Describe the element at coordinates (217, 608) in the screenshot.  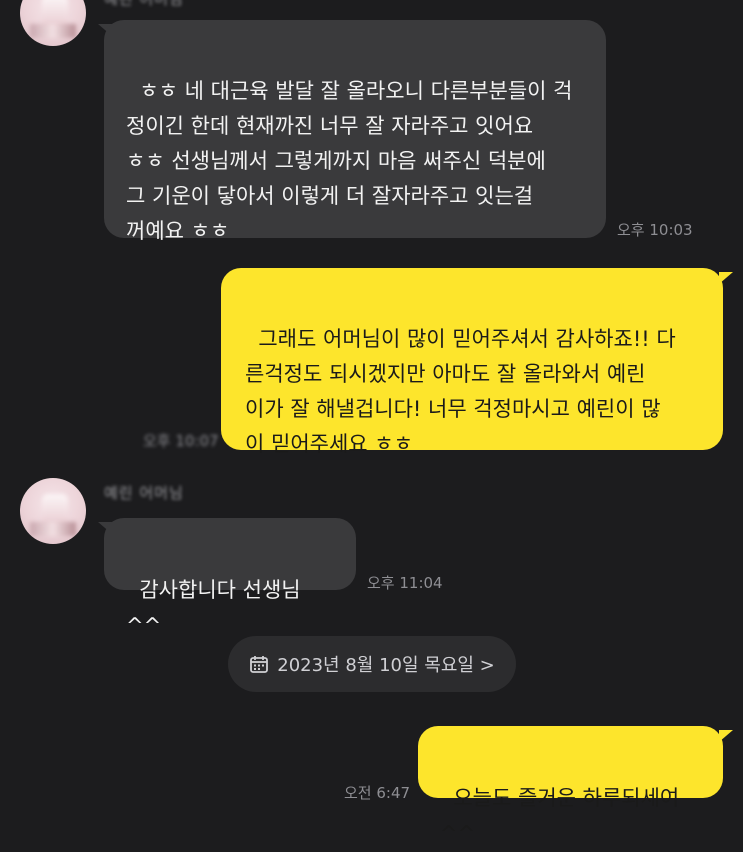
I see `message-text: 감사합니다 선생님 ^^` at that location.